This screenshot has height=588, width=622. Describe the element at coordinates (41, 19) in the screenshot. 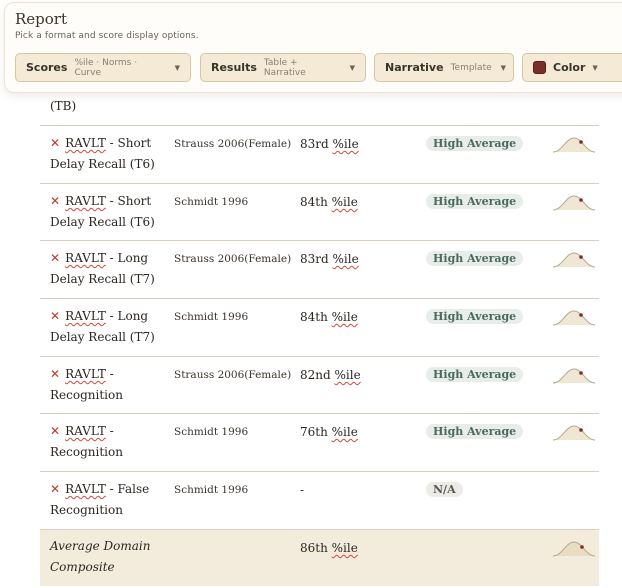

I see `panel-title: Report` at that location.